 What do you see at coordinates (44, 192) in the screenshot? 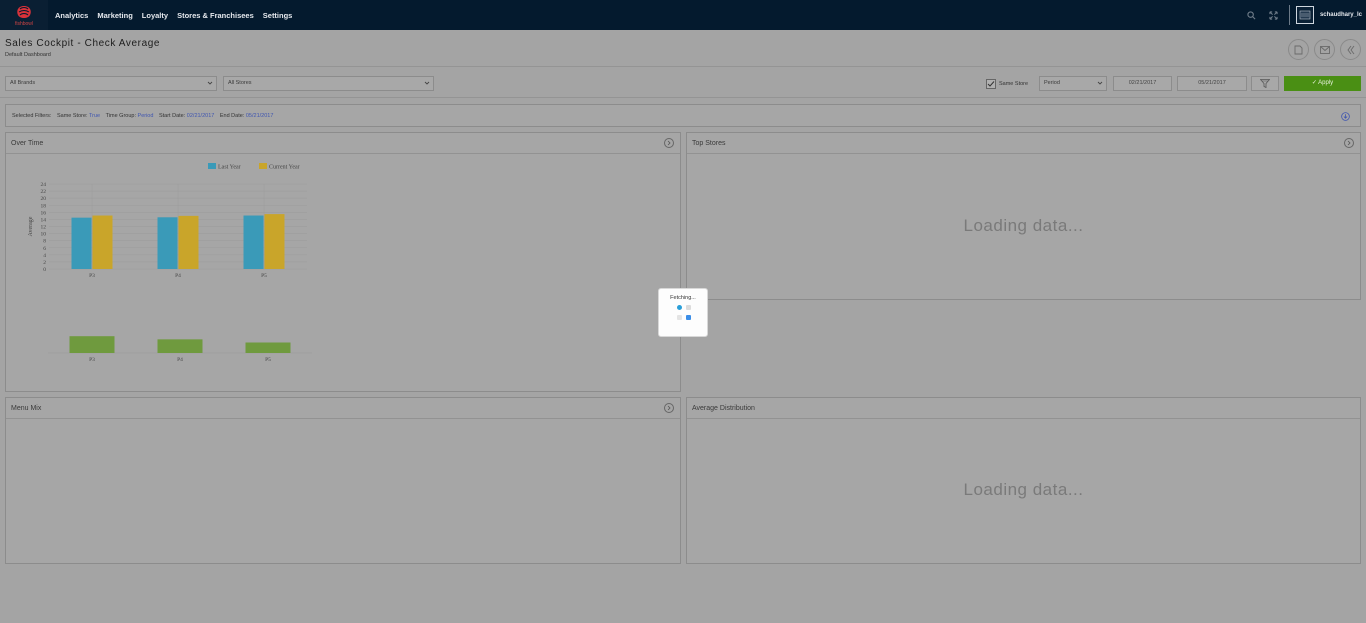
I see `y-tick-label: 22` at bounding box center [44, 192].